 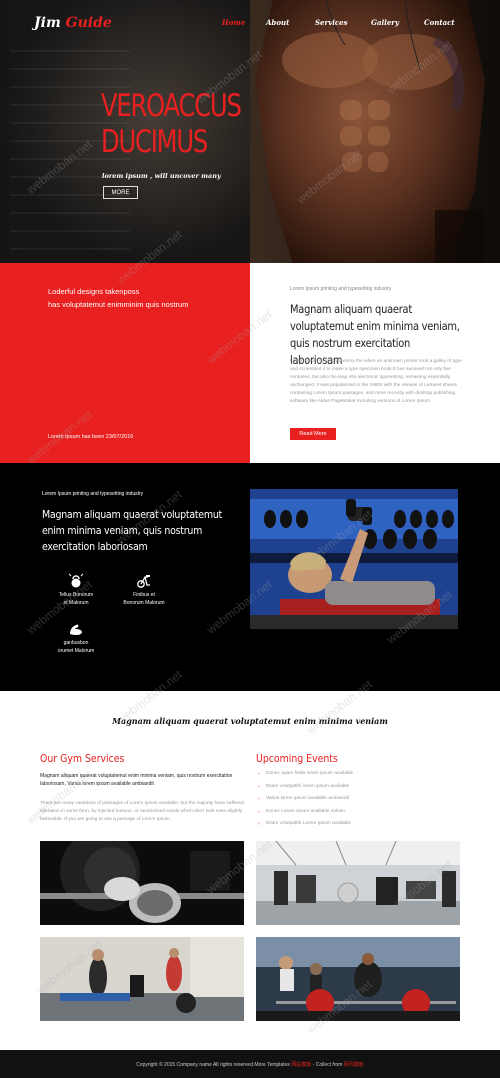 What do you see at coordinates (297, 758) in the screenshot?
I see `events-title: Upcoming Events` at bounding box center [297, 758].